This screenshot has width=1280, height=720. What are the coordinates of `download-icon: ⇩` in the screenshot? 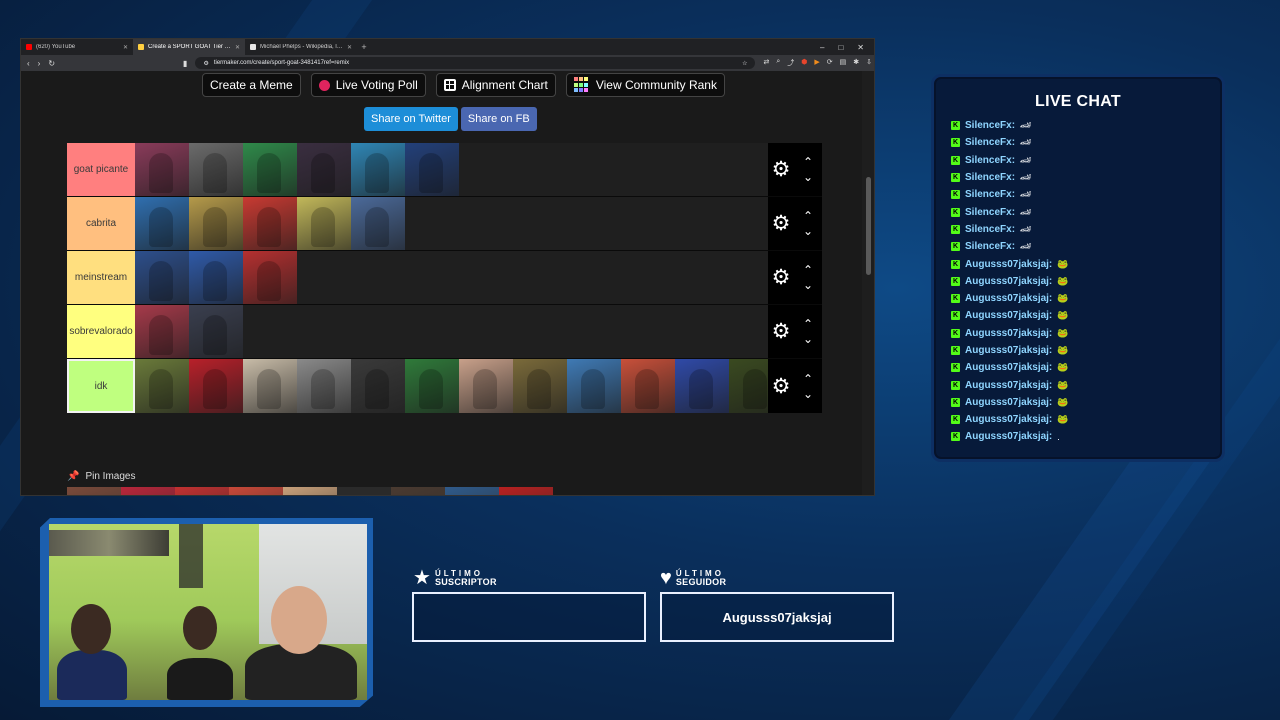 It's located at (869, 63).